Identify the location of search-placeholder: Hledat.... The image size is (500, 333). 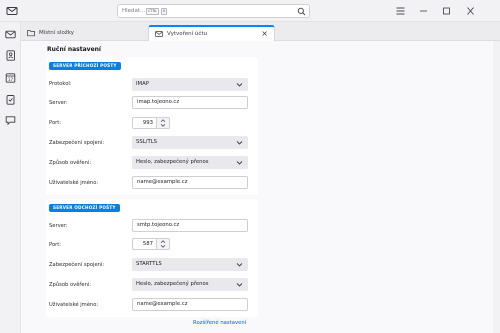
(134, 11).